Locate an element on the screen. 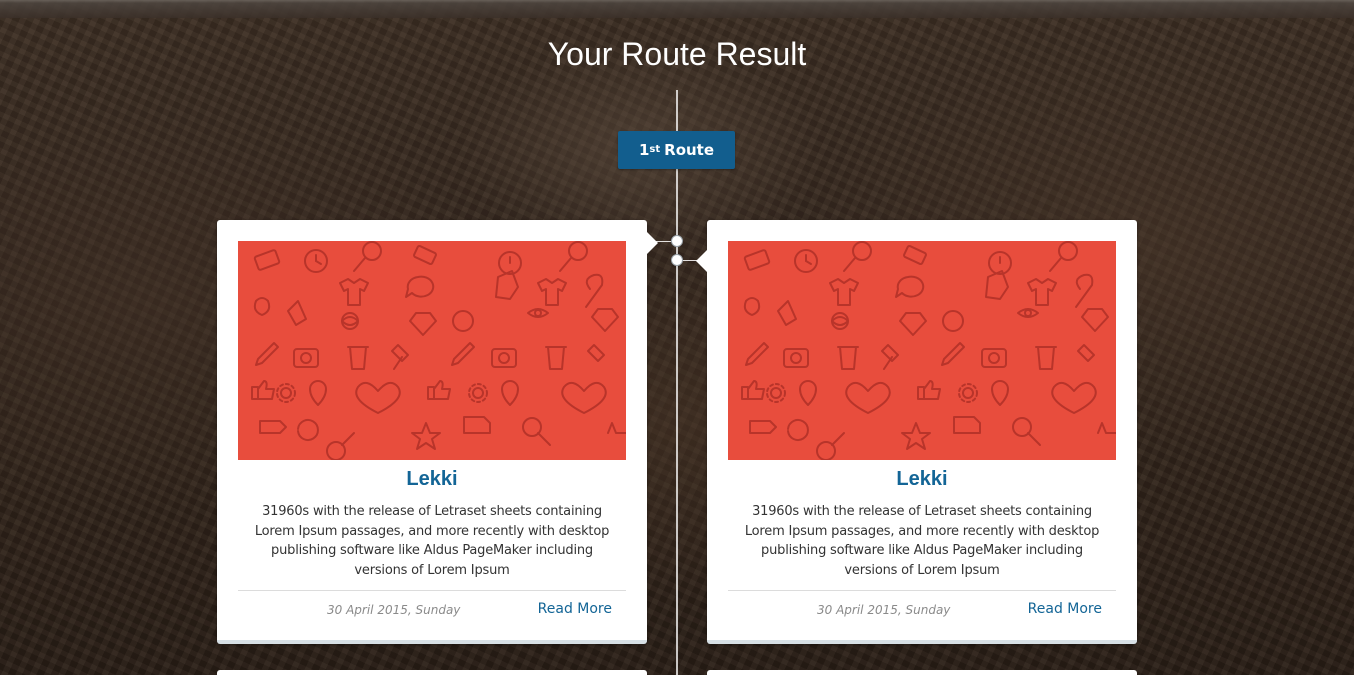 This screenshot has height=675, width=1354. route-badge: 1st Route is located at coordinates (676, 150).